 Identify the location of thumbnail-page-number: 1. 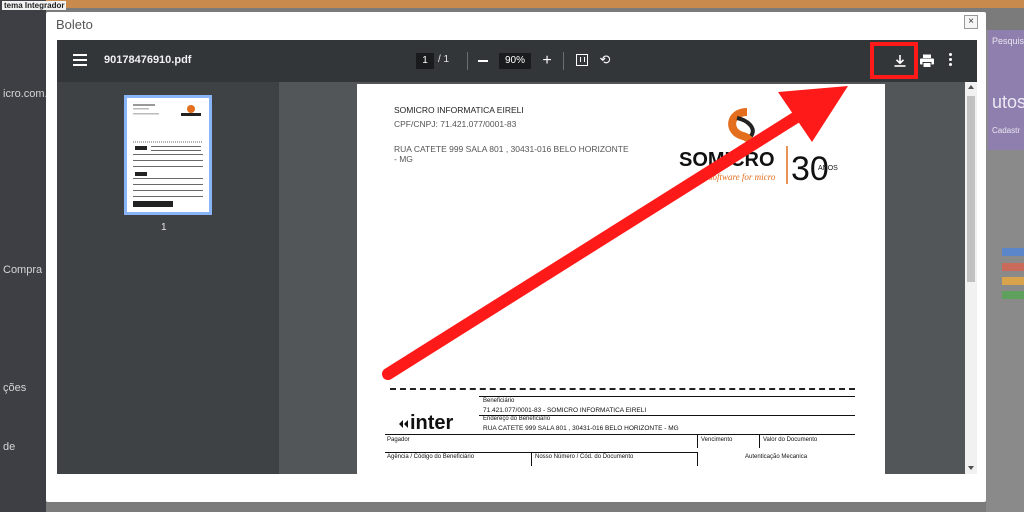
(164, 227).